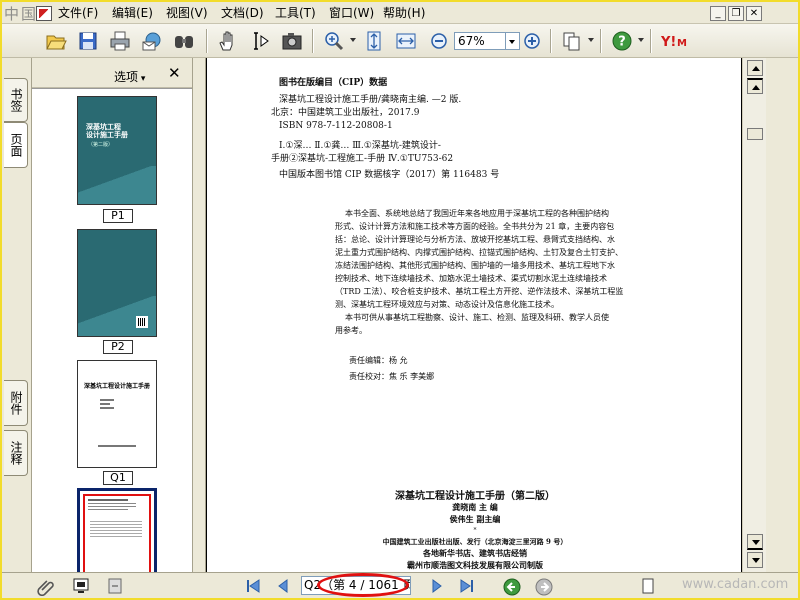  Describe the element at coordinates (242, 13) in the screenshot. I see `menu-document: 文档(D)` at that location.